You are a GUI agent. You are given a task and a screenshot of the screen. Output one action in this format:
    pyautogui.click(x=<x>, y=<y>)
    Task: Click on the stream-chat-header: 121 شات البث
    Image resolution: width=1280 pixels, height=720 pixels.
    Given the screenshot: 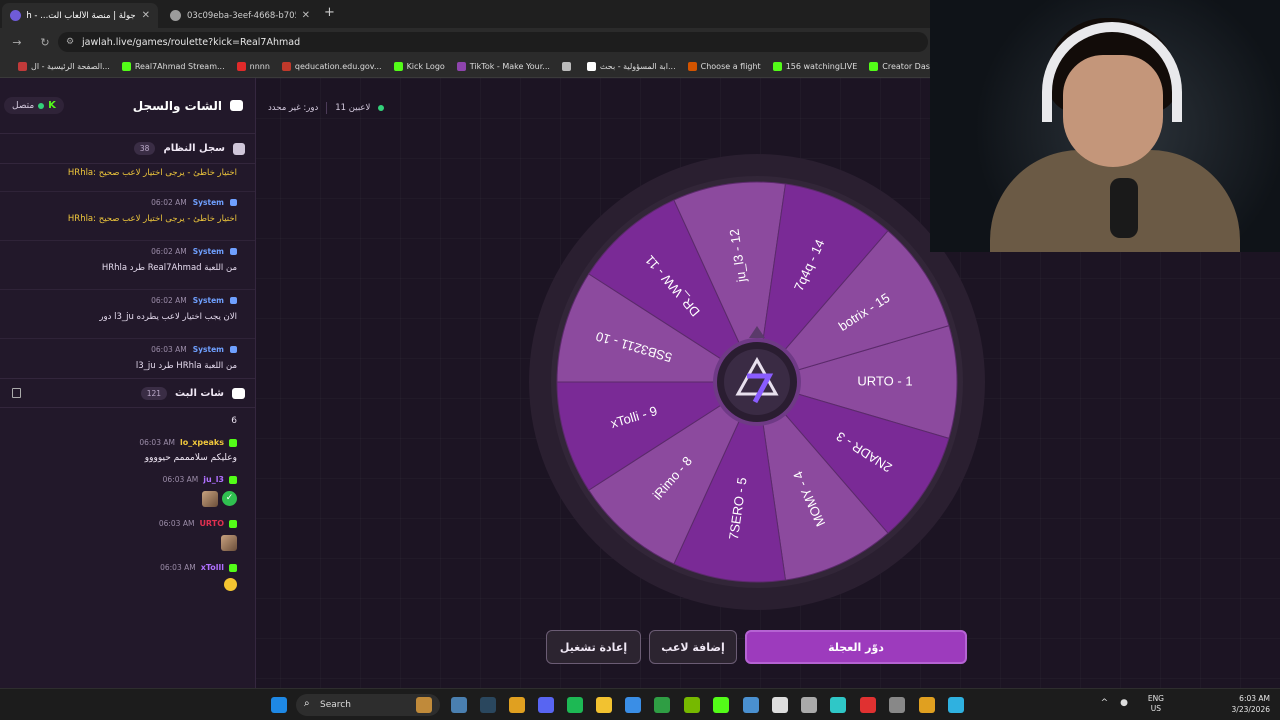 What is the action you would take?
    pyautogui.click(x=127, y=393)
    